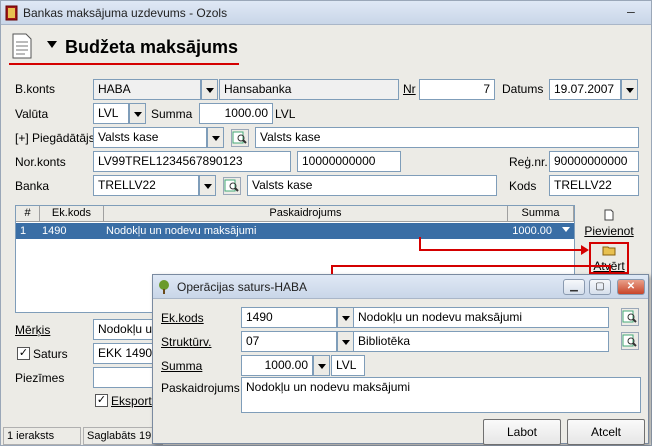 This screenshot has width=652, height=446. I want to click on kods-field: TRELLV22, so click(594, 185).